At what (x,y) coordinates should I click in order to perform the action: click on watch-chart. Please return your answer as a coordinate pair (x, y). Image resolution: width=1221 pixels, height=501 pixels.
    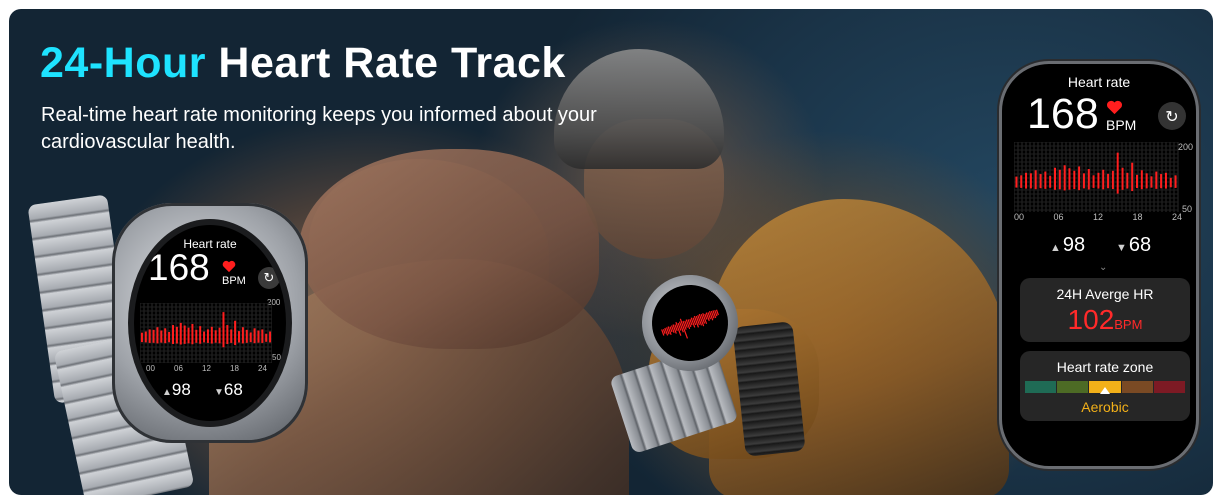
    Looking at the image, I should click on (206, 333).